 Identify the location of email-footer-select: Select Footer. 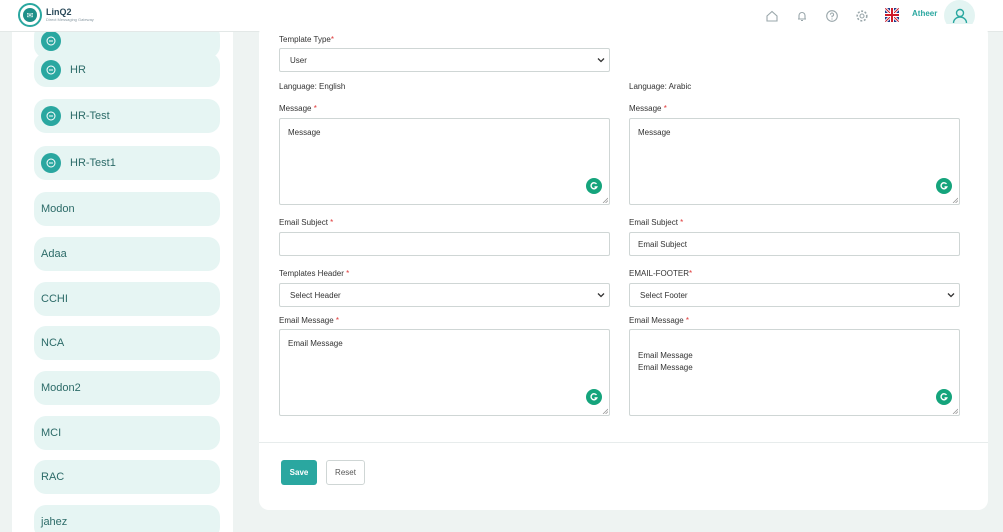
(794, 295).